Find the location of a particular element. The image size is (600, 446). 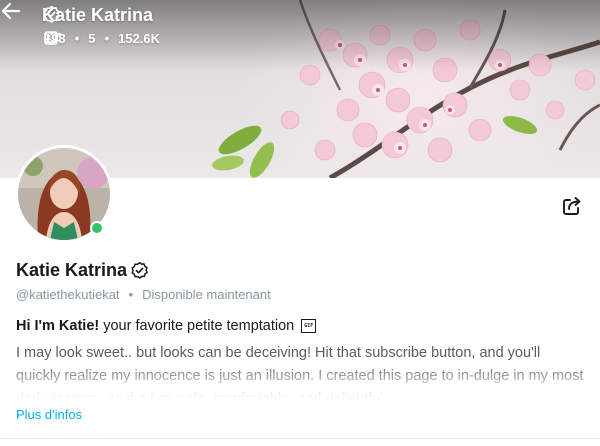

gif-icon: GIF is located at coordinates (309, 326).